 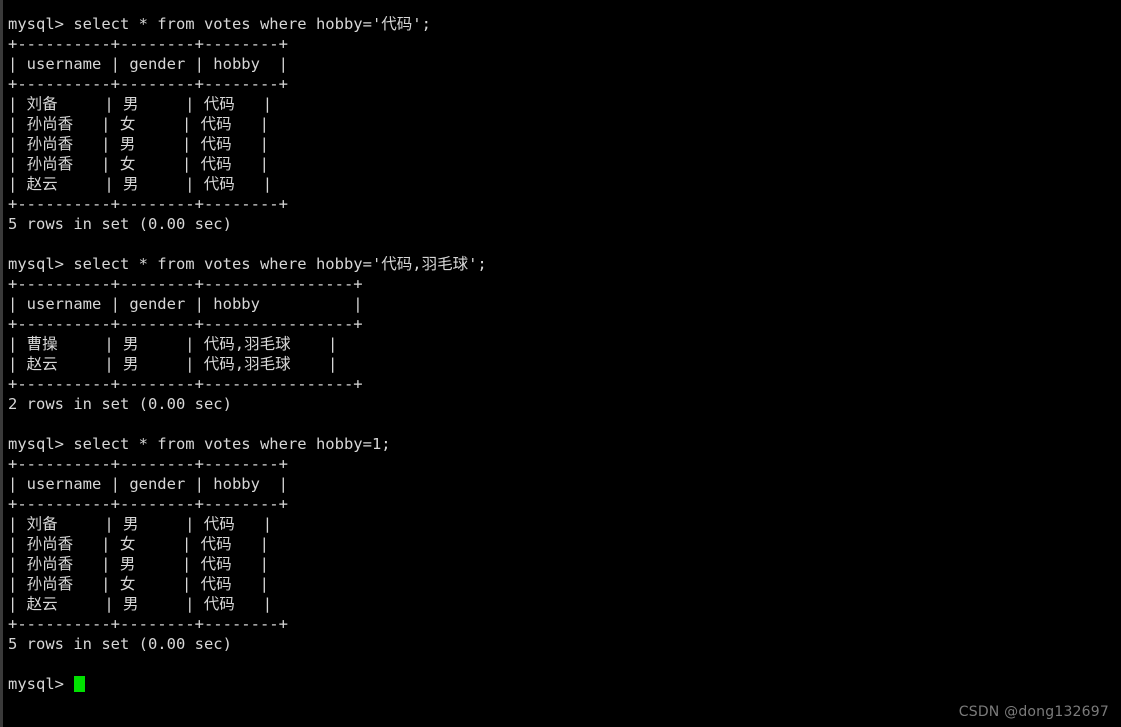 I want to click on csdn-watermark: CSDN @dong132697, so click(x=1033, y=712).